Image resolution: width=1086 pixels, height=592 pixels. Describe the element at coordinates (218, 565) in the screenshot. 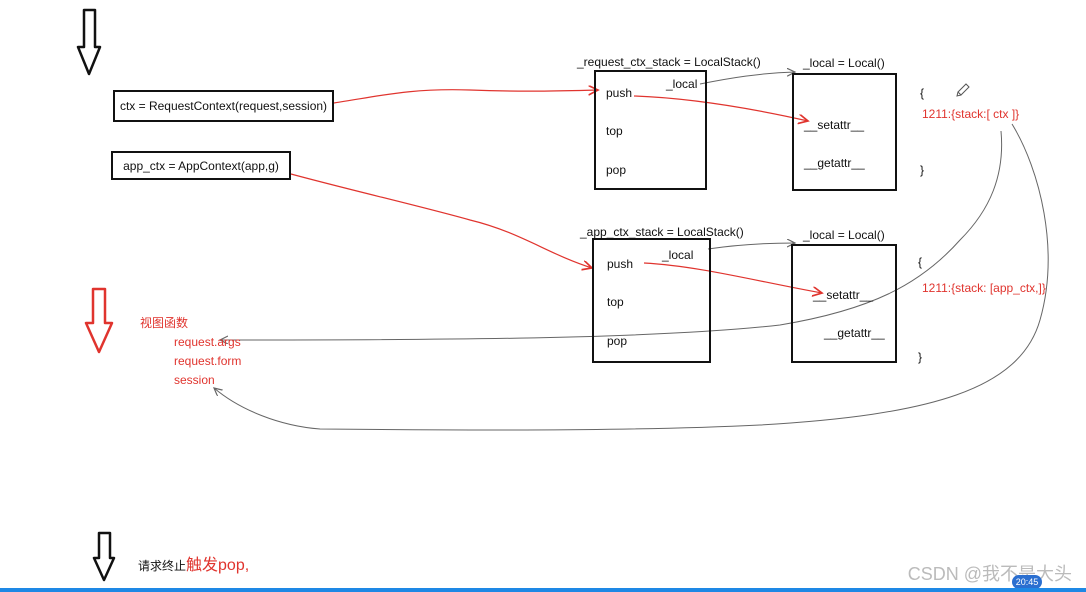

I see `end-note-big: 触发pop,` at that location.